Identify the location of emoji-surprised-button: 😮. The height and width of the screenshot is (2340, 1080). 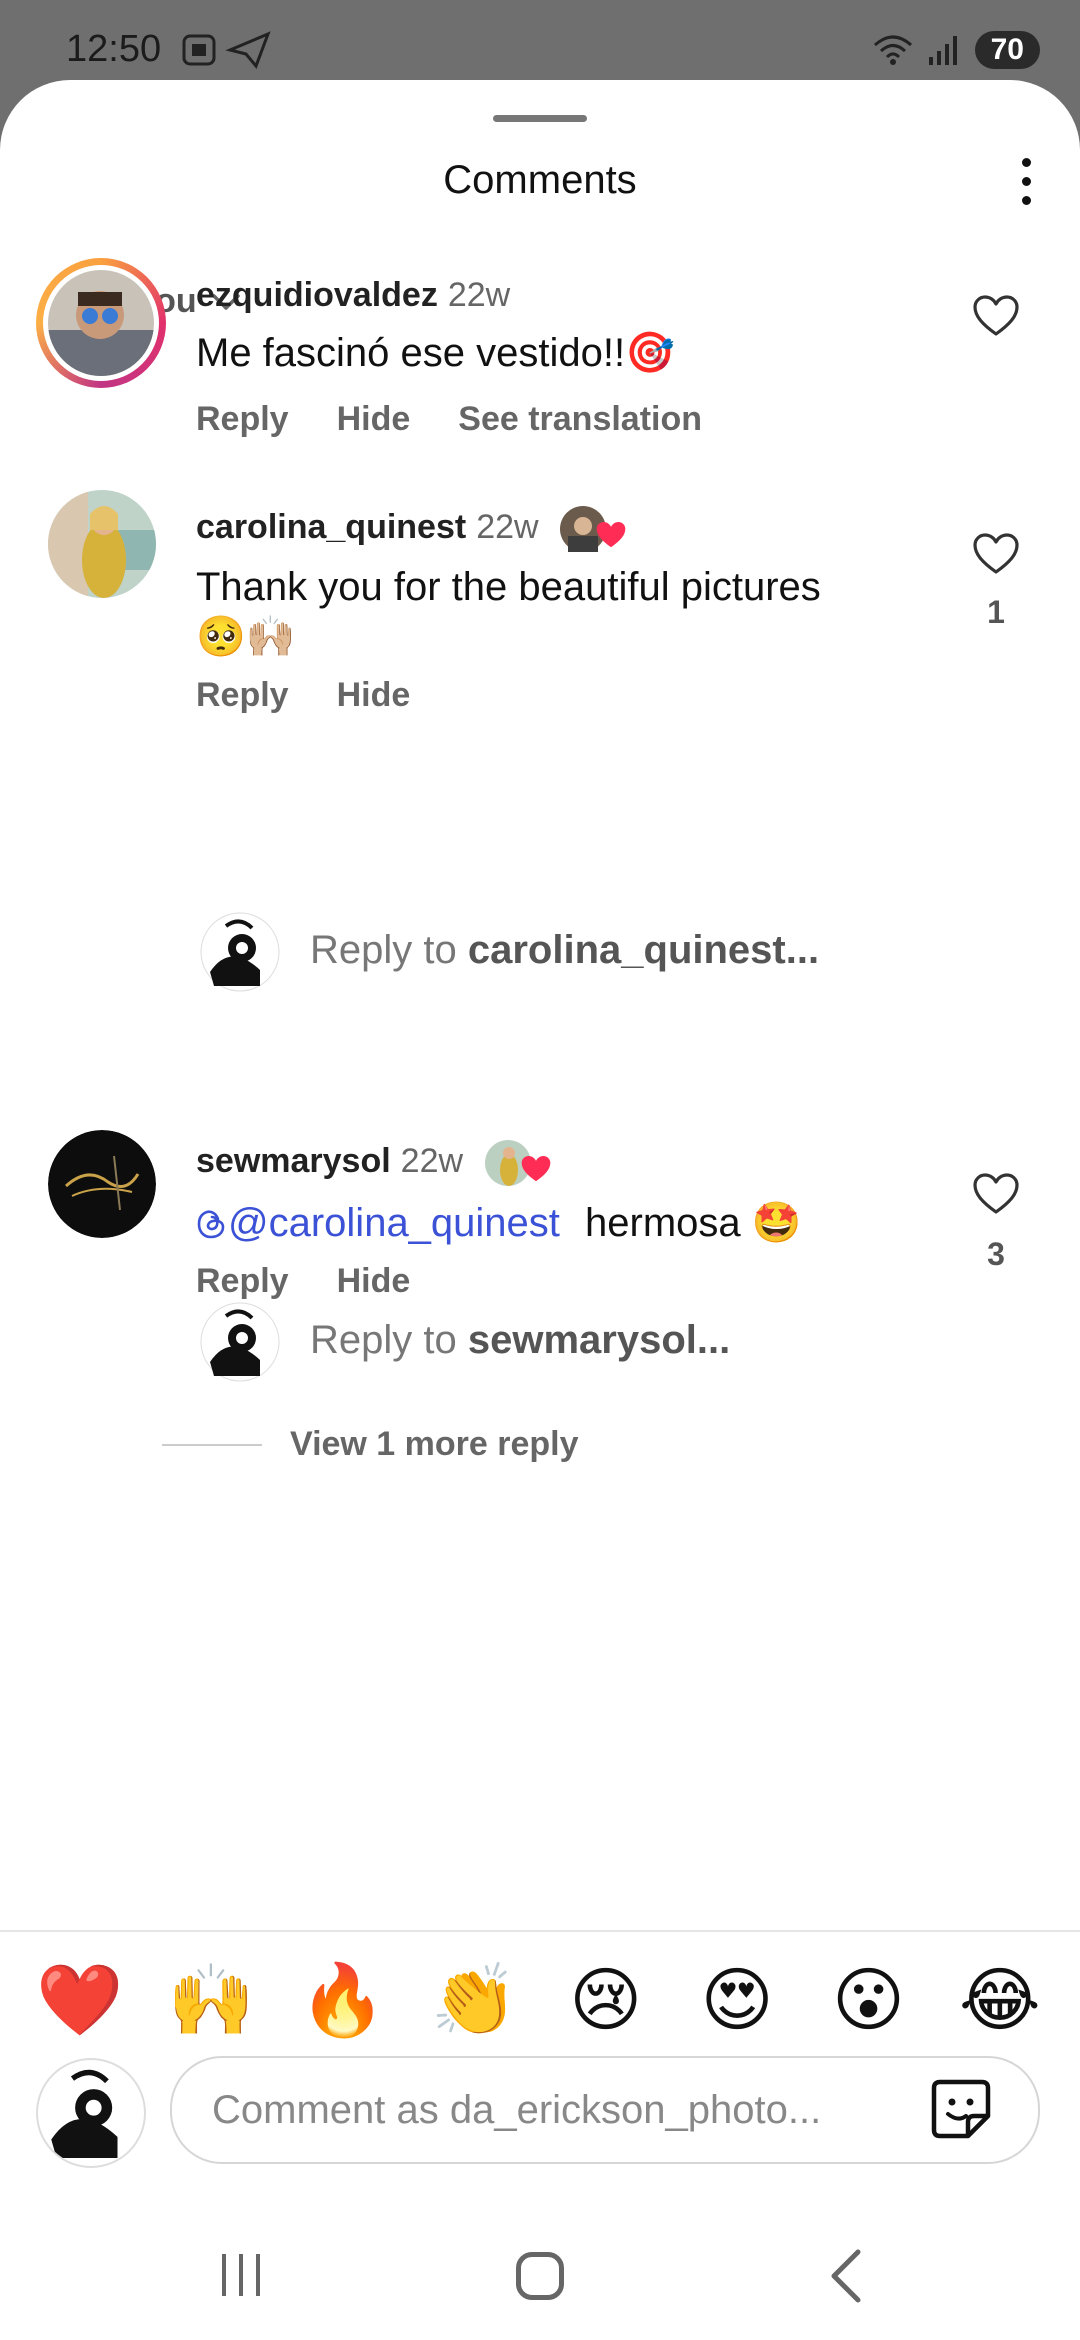
(869, 2000).